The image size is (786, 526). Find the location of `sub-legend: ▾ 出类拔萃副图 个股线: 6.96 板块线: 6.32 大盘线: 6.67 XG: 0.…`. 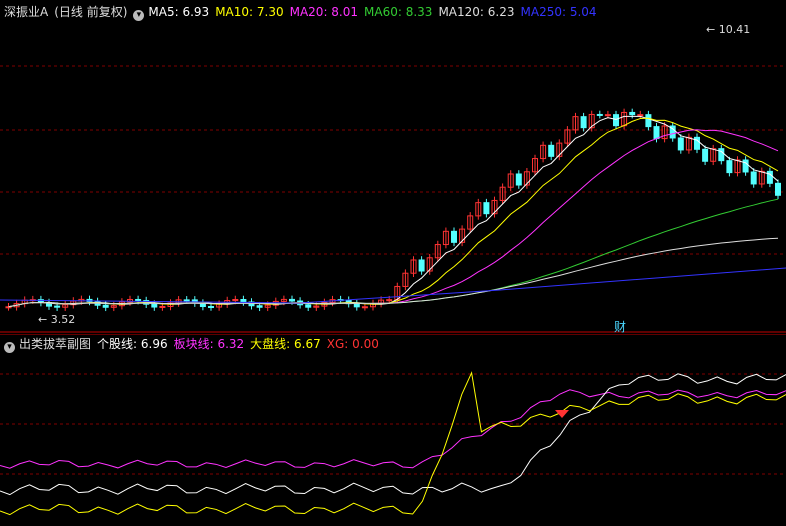

sub-legend: ▾ 出类拔萃副图 个股线: 6.96 板块线: 6.32 大盘线: 6.67 XG: 0.… is located at coordinates (197, 344).